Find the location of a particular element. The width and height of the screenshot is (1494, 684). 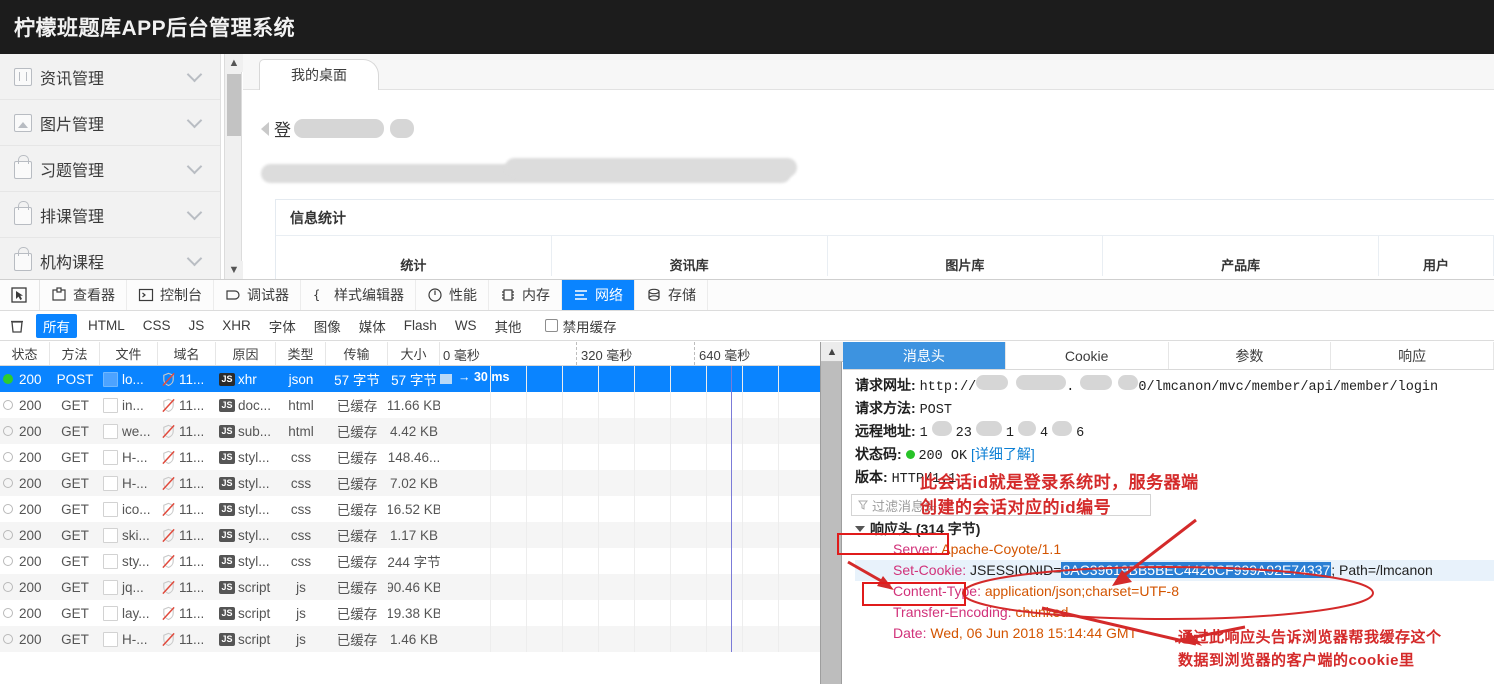

details-tab-response: 响应 is located at coordinates (1412, 355).